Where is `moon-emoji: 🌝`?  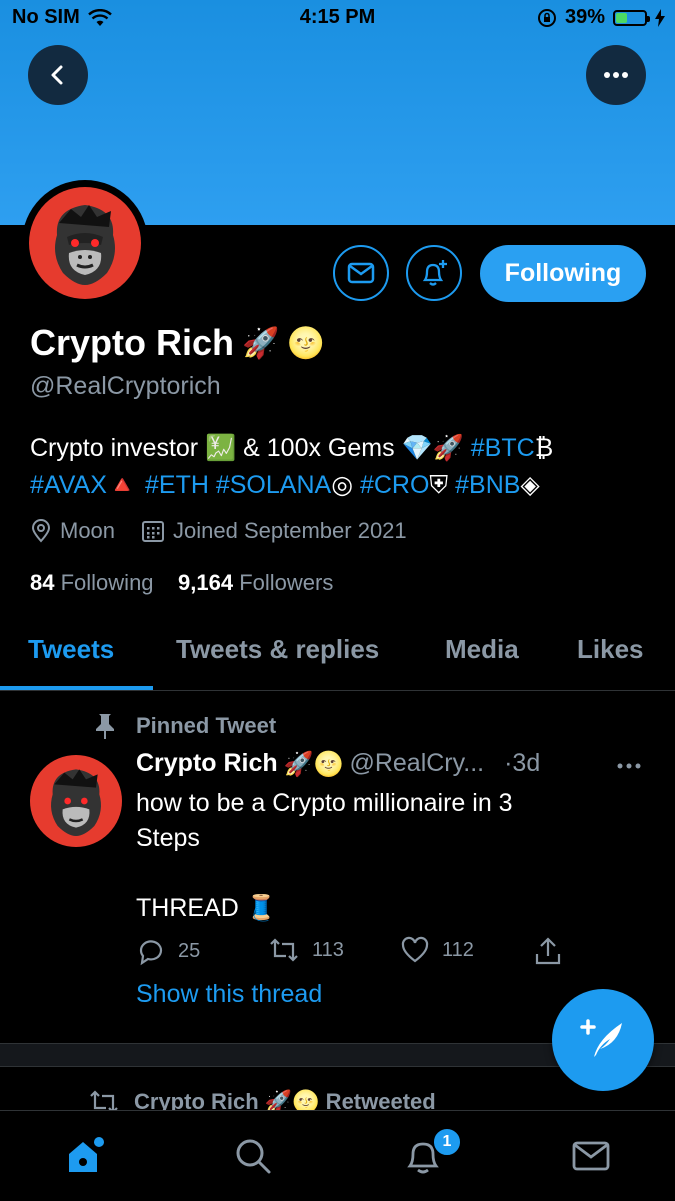 moon-emoji: 🌝 is located at coordinates (306, 343).